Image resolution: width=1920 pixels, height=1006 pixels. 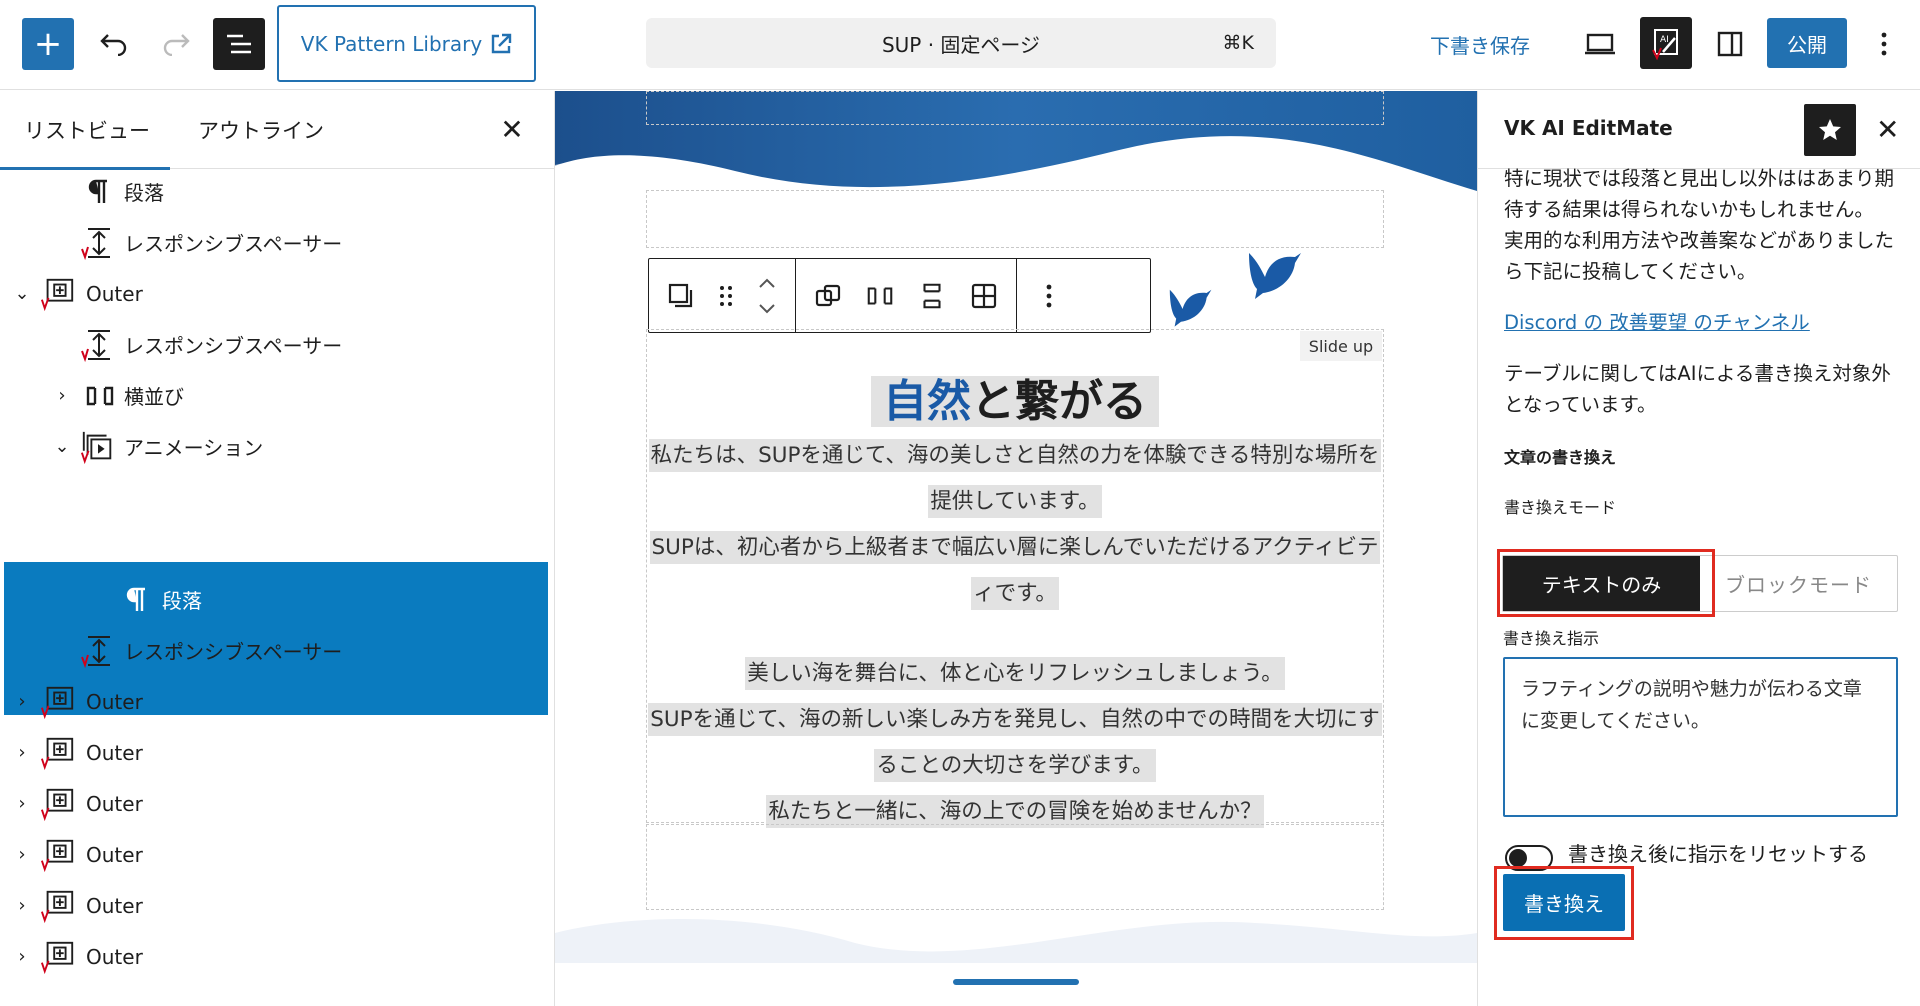 I want to click on group-button, so click(x=828, y=296).